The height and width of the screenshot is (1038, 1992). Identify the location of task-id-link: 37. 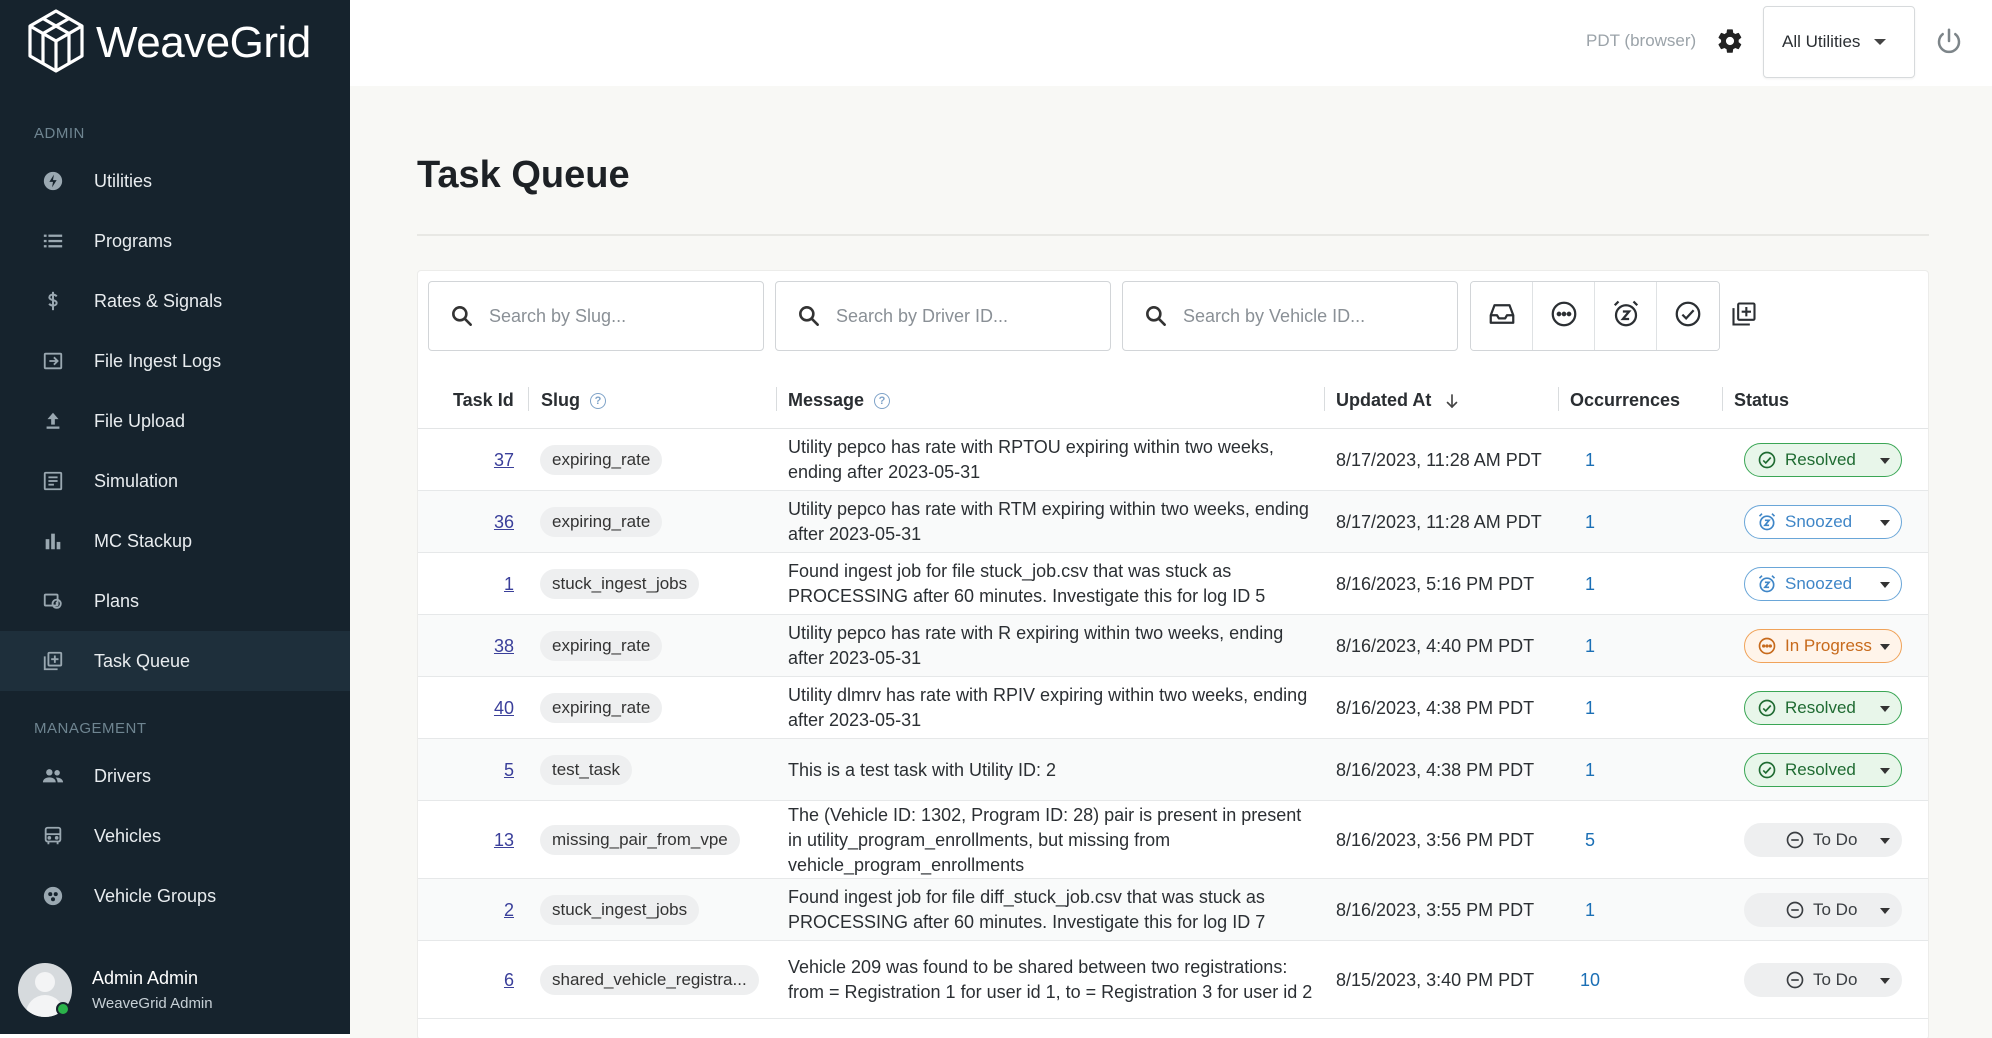
(484, 460).